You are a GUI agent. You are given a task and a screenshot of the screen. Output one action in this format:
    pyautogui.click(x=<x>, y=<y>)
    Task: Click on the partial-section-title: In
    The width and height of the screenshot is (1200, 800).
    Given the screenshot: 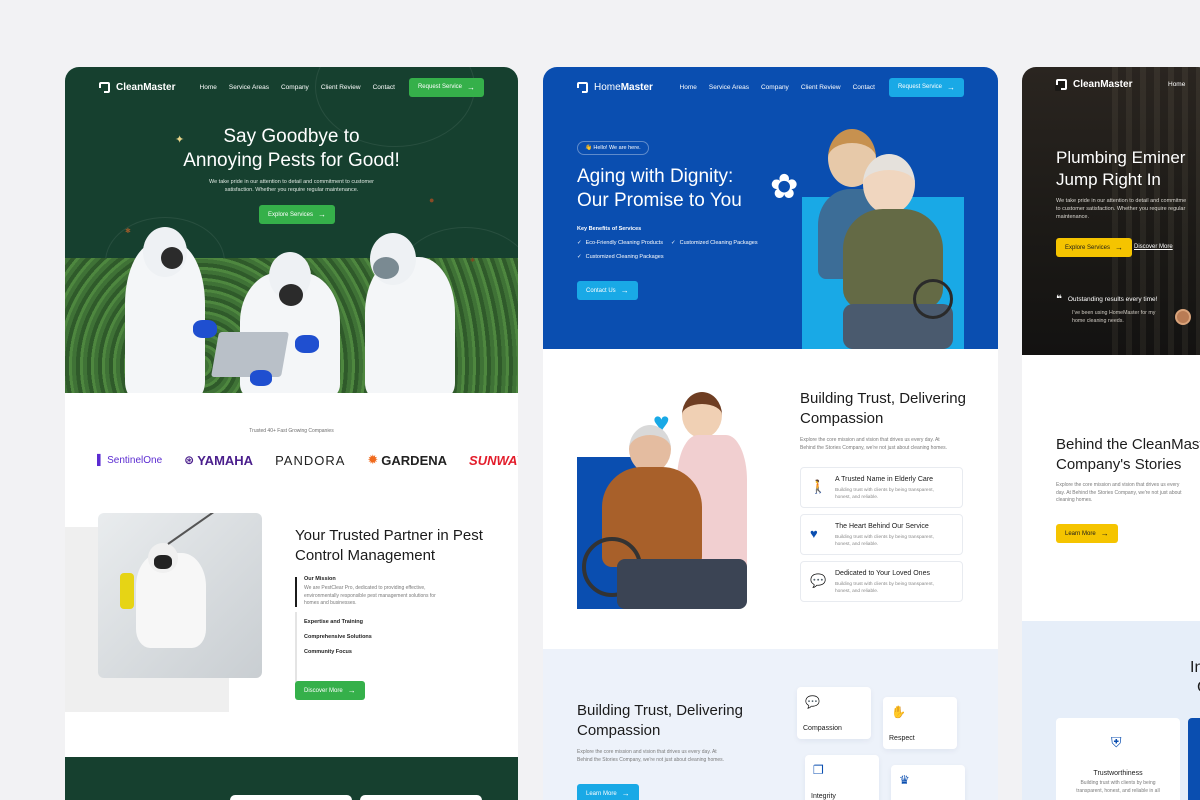 What is the action you would take?
    pyautogui.click(x=1195, y=667)
    